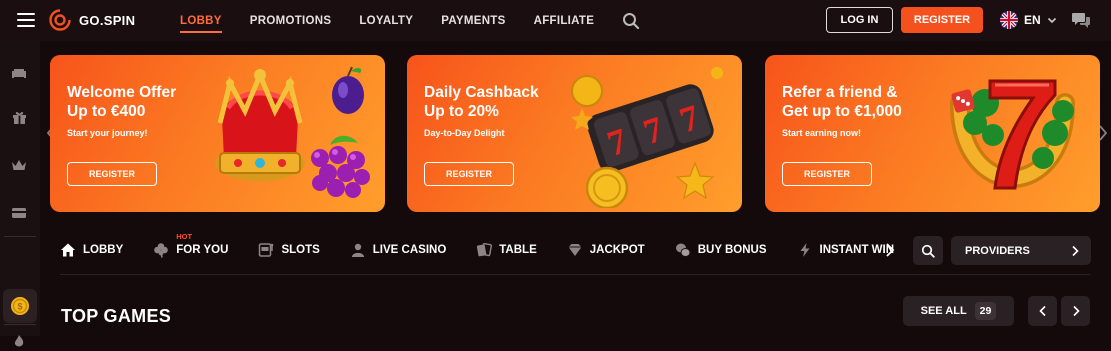  I want to click on menu-icon, so click(26, 20).